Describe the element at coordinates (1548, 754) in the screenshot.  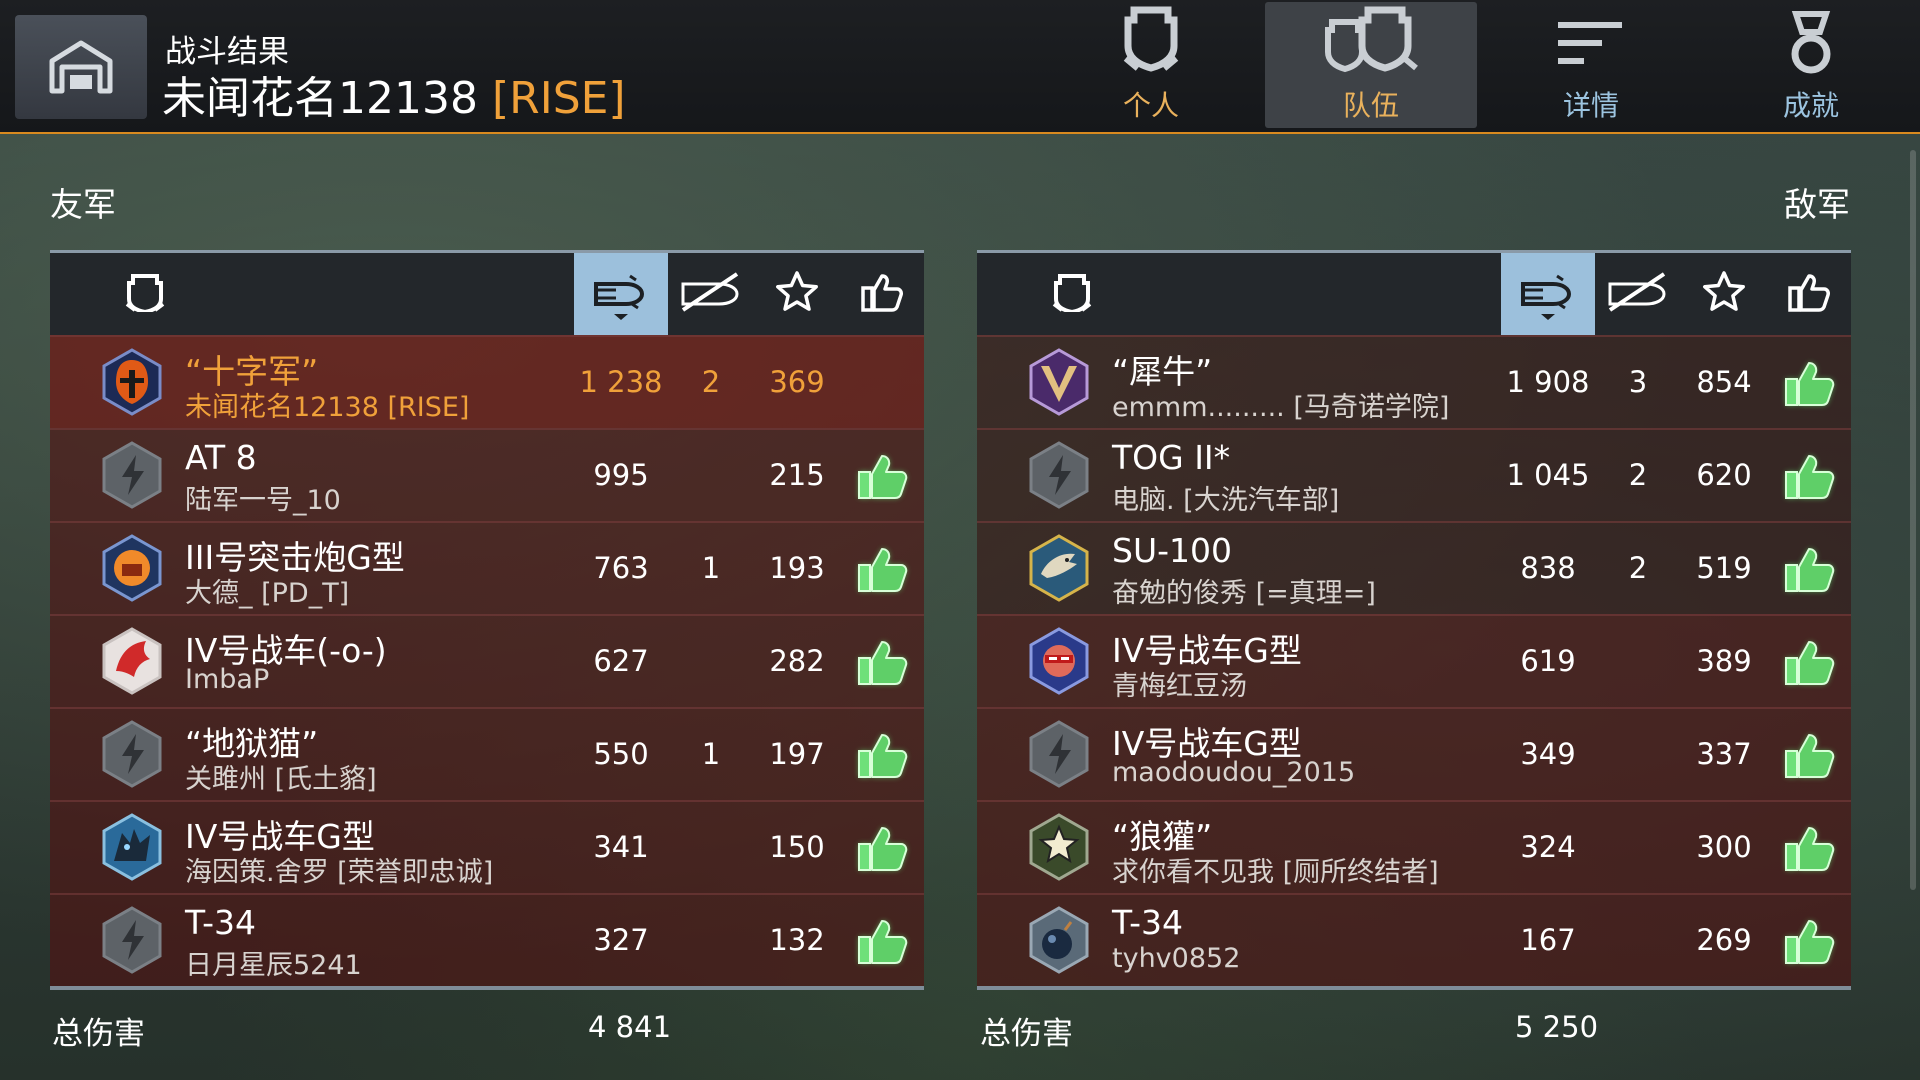
I see `damage-value: 349` at that location.